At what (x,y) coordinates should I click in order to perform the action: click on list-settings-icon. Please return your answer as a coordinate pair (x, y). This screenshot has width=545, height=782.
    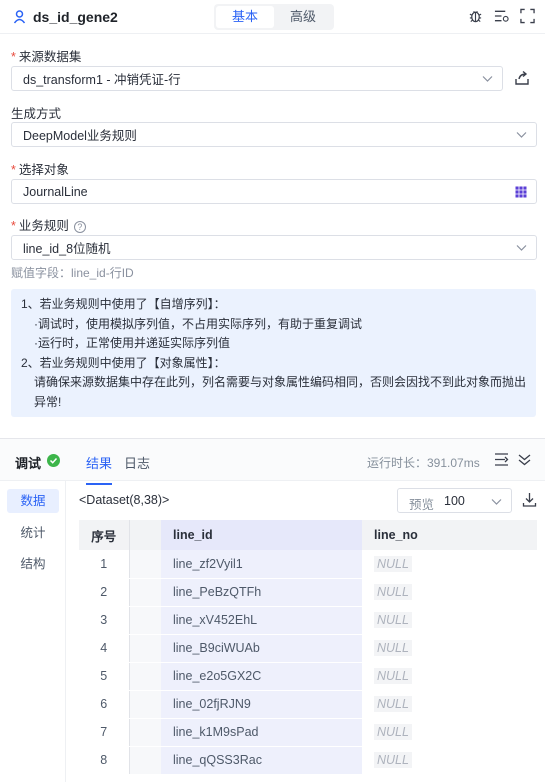
    Looking at the image, I should click on (501, 16).